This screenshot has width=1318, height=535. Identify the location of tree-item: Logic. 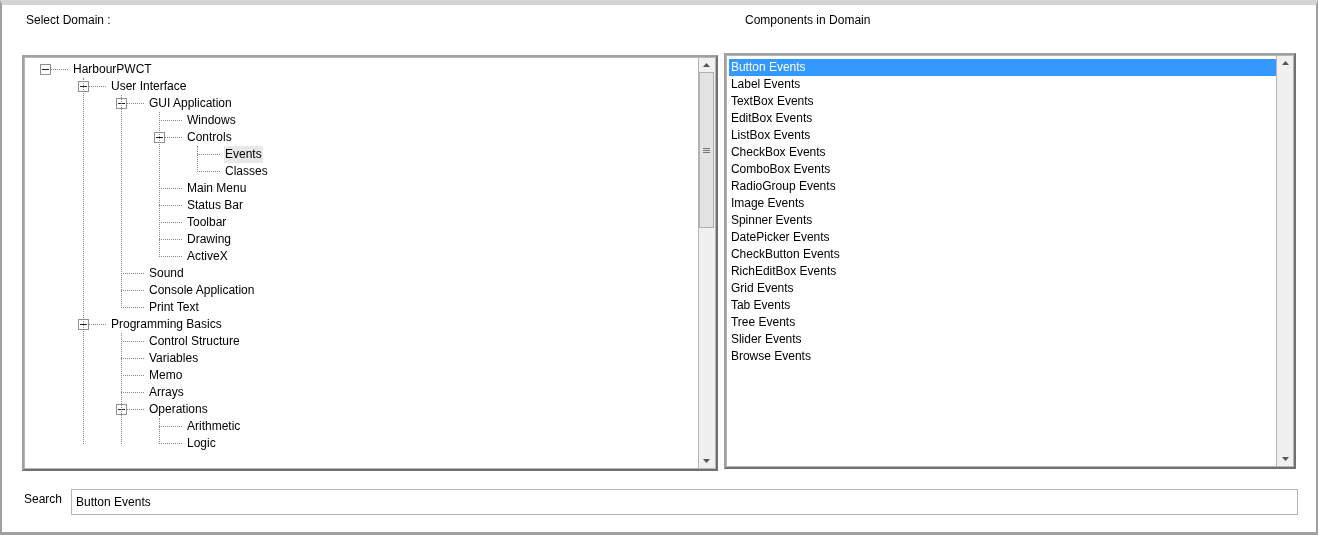
(201, 443).